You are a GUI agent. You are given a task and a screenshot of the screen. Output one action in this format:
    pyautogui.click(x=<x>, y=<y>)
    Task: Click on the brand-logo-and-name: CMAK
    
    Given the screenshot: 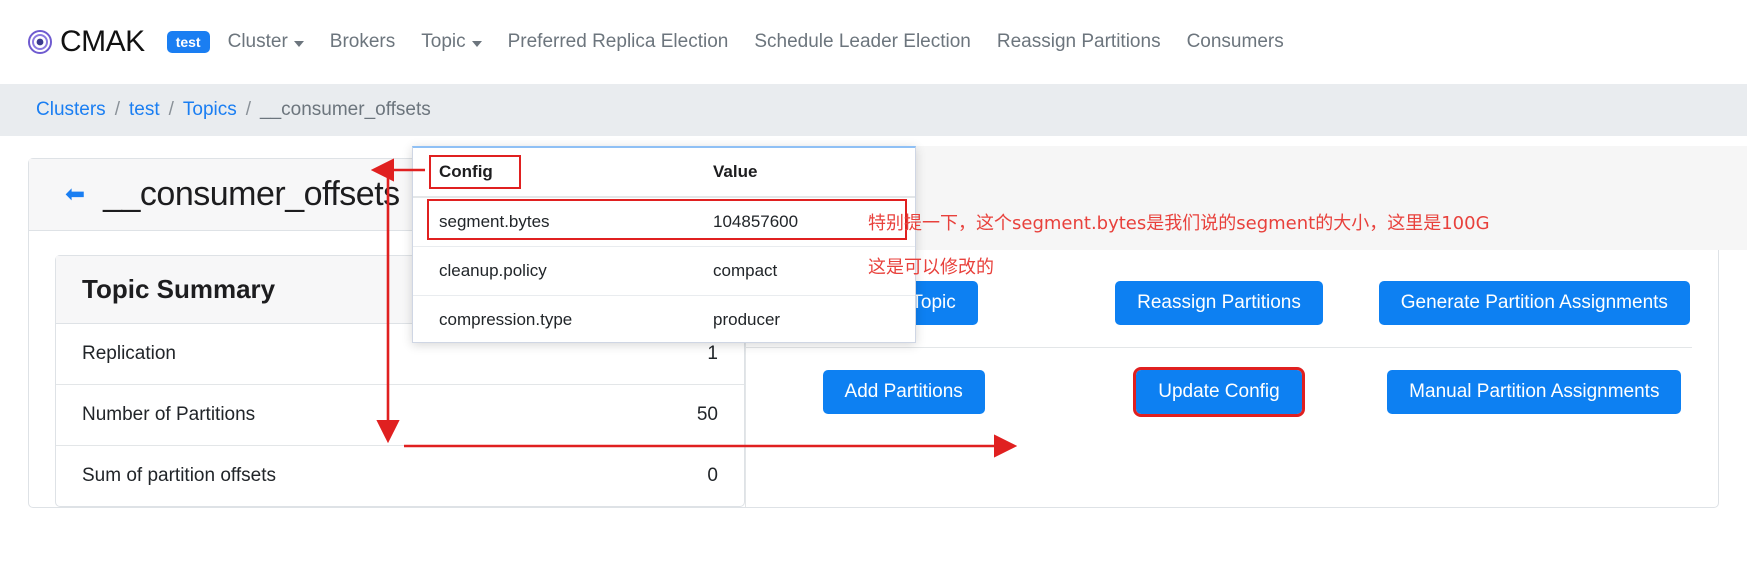 What is the action you would take?
    pyautogui.click(x=86, y=42)
    